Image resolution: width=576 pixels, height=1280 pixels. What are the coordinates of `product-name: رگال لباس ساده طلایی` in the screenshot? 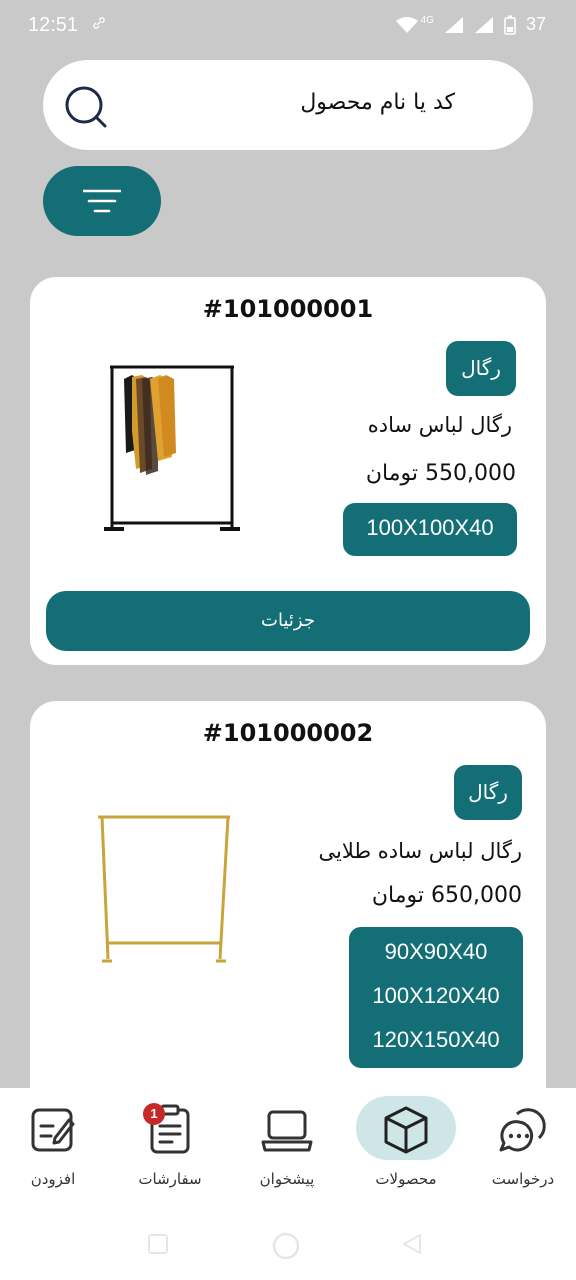 It's located at (420, 851).